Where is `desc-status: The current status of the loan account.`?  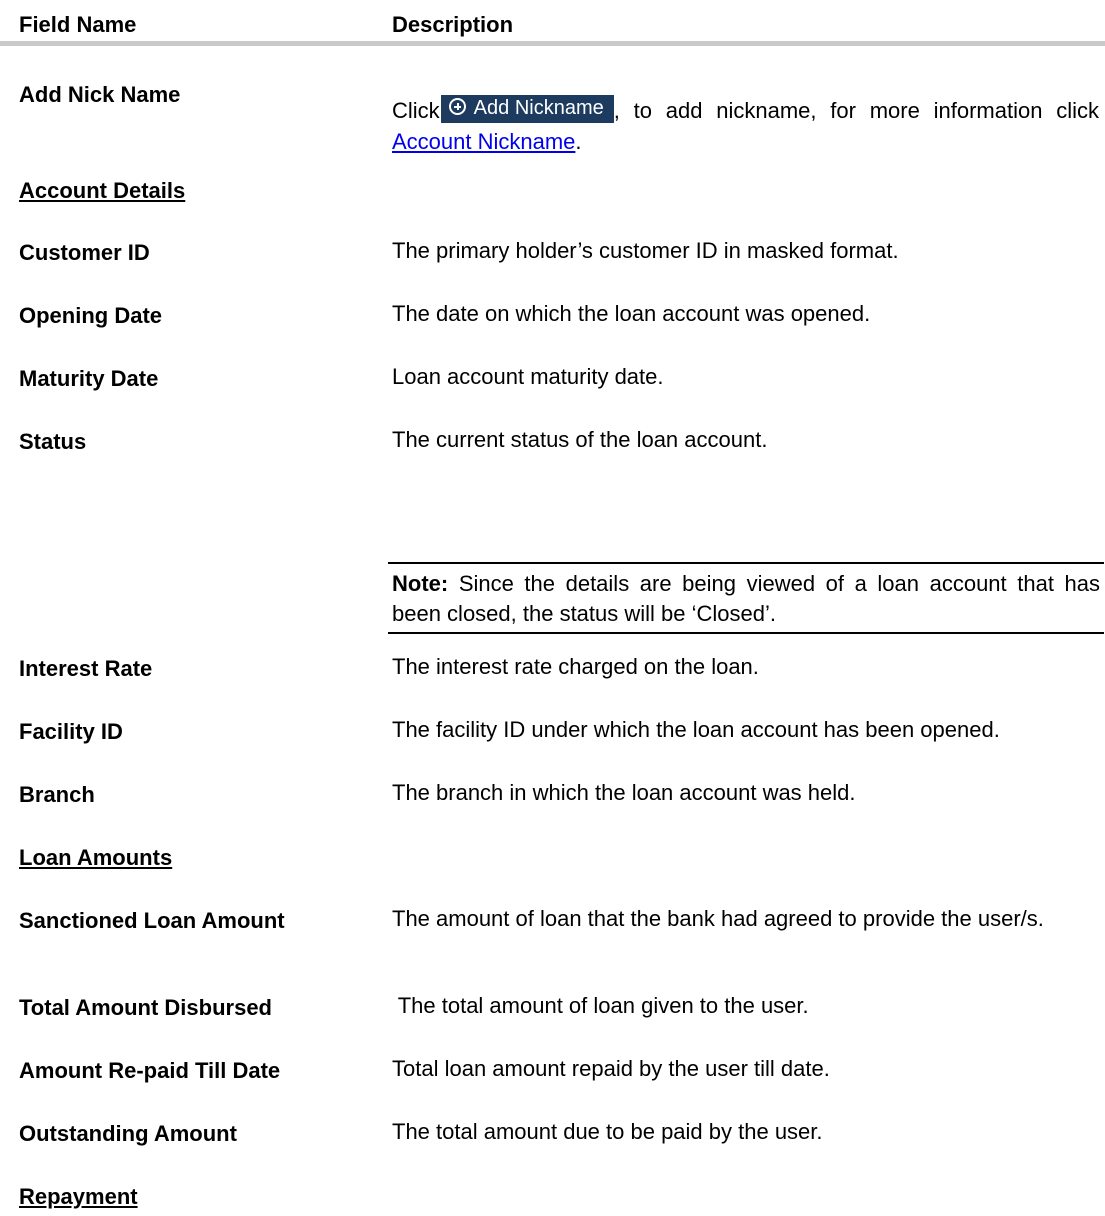 desc-status: The current status of the loan account. is located at coordinates (580, 439).